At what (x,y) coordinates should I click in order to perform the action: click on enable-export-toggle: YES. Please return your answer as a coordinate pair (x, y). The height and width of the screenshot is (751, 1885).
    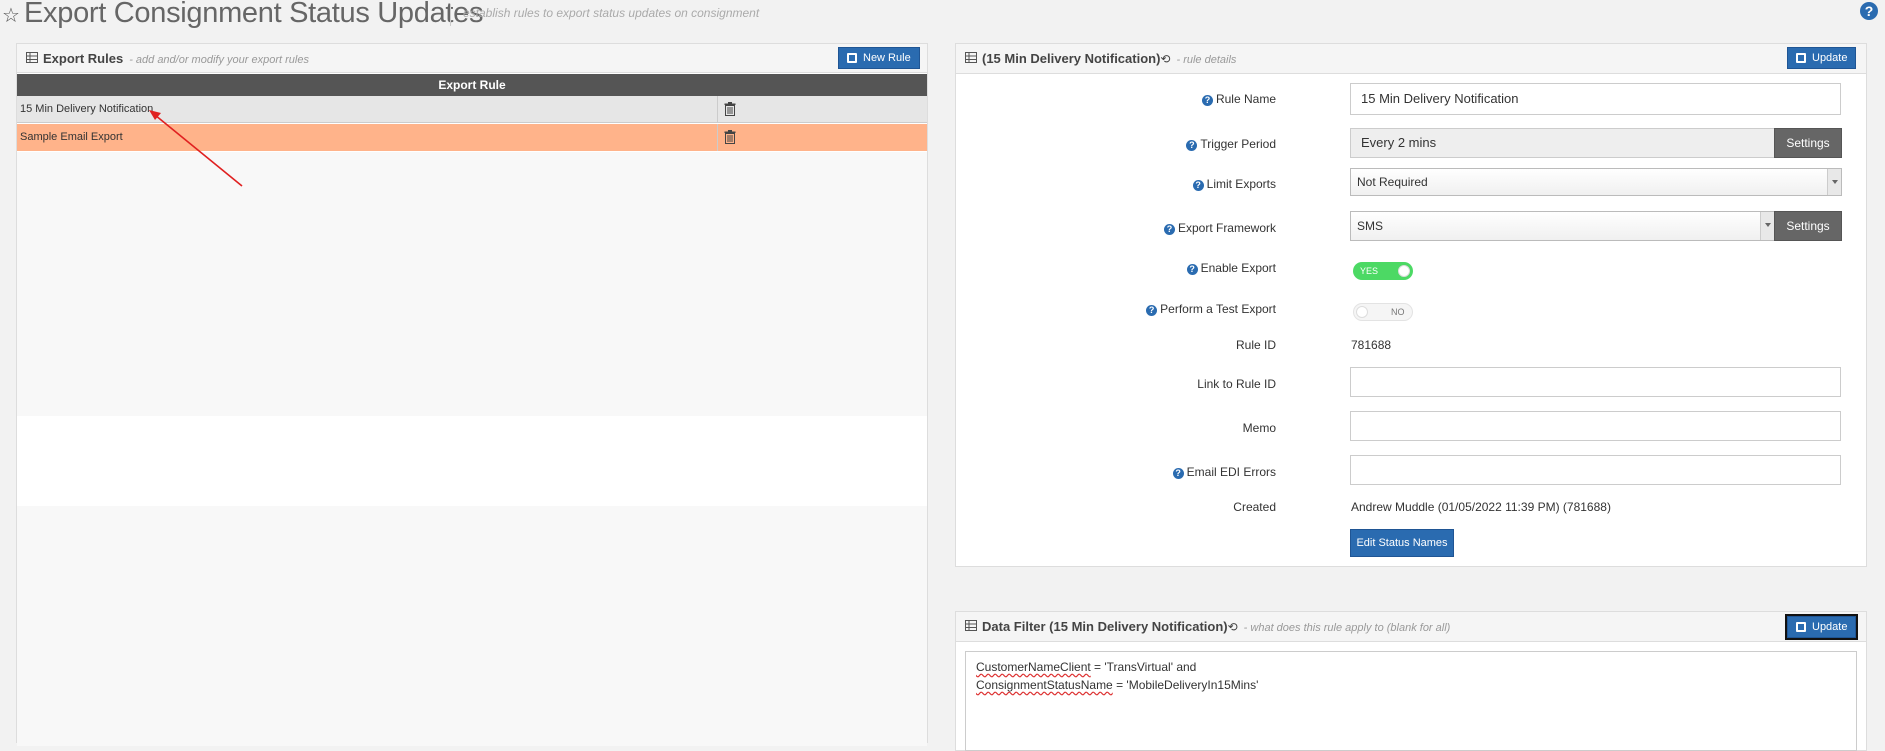
    Looking at the image, I should click on (1383, 271).